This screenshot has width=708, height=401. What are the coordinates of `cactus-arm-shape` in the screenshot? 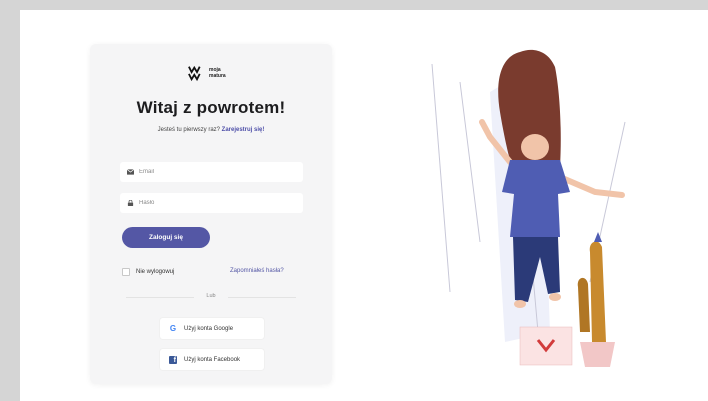 It's located at (583, 304).